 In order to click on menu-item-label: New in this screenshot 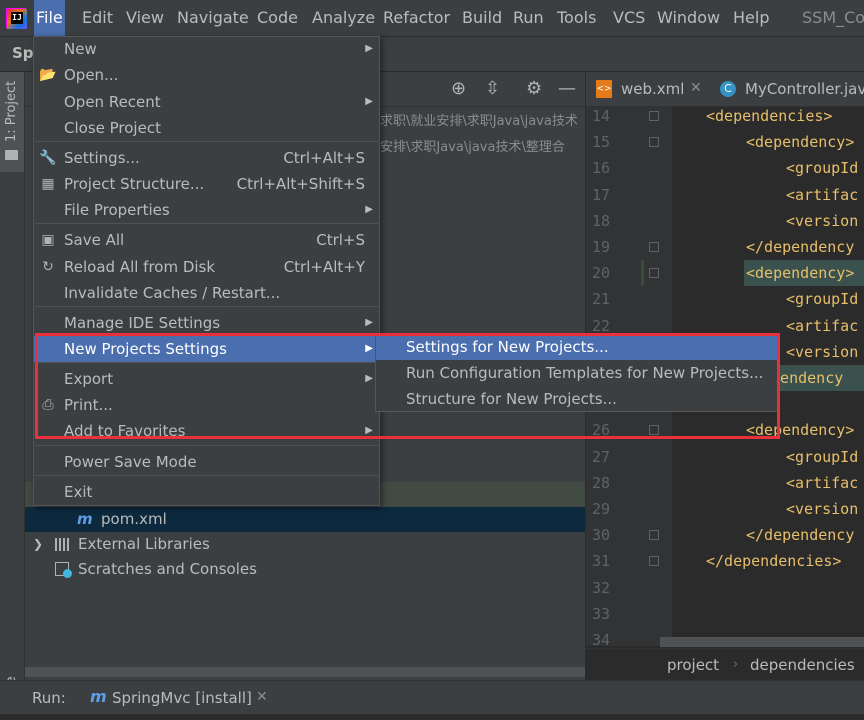, I will do `click(80, 49)`.